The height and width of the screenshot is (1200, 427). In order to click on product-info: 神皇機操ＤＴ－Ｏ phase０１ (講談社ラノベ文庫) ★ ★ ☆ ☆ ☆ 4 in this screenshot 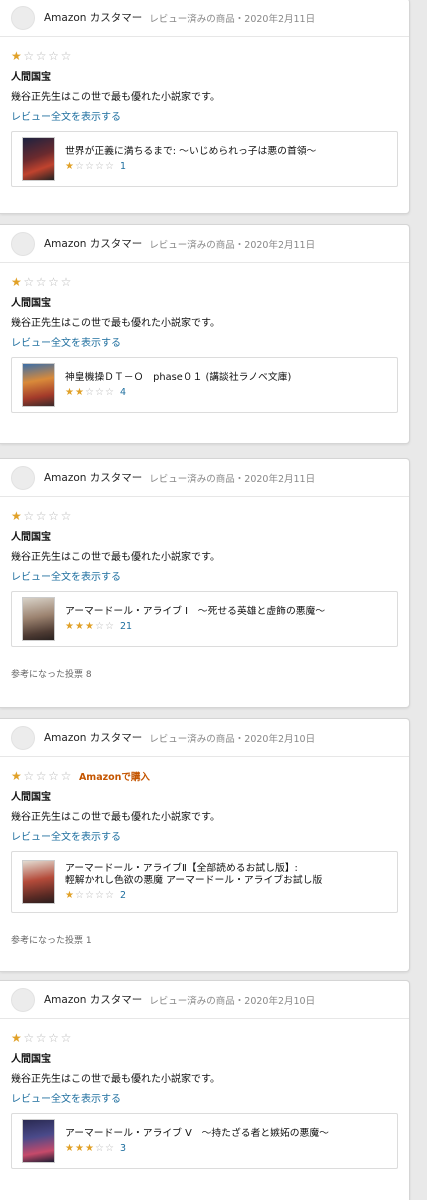, I will do `click(178, 385)`.